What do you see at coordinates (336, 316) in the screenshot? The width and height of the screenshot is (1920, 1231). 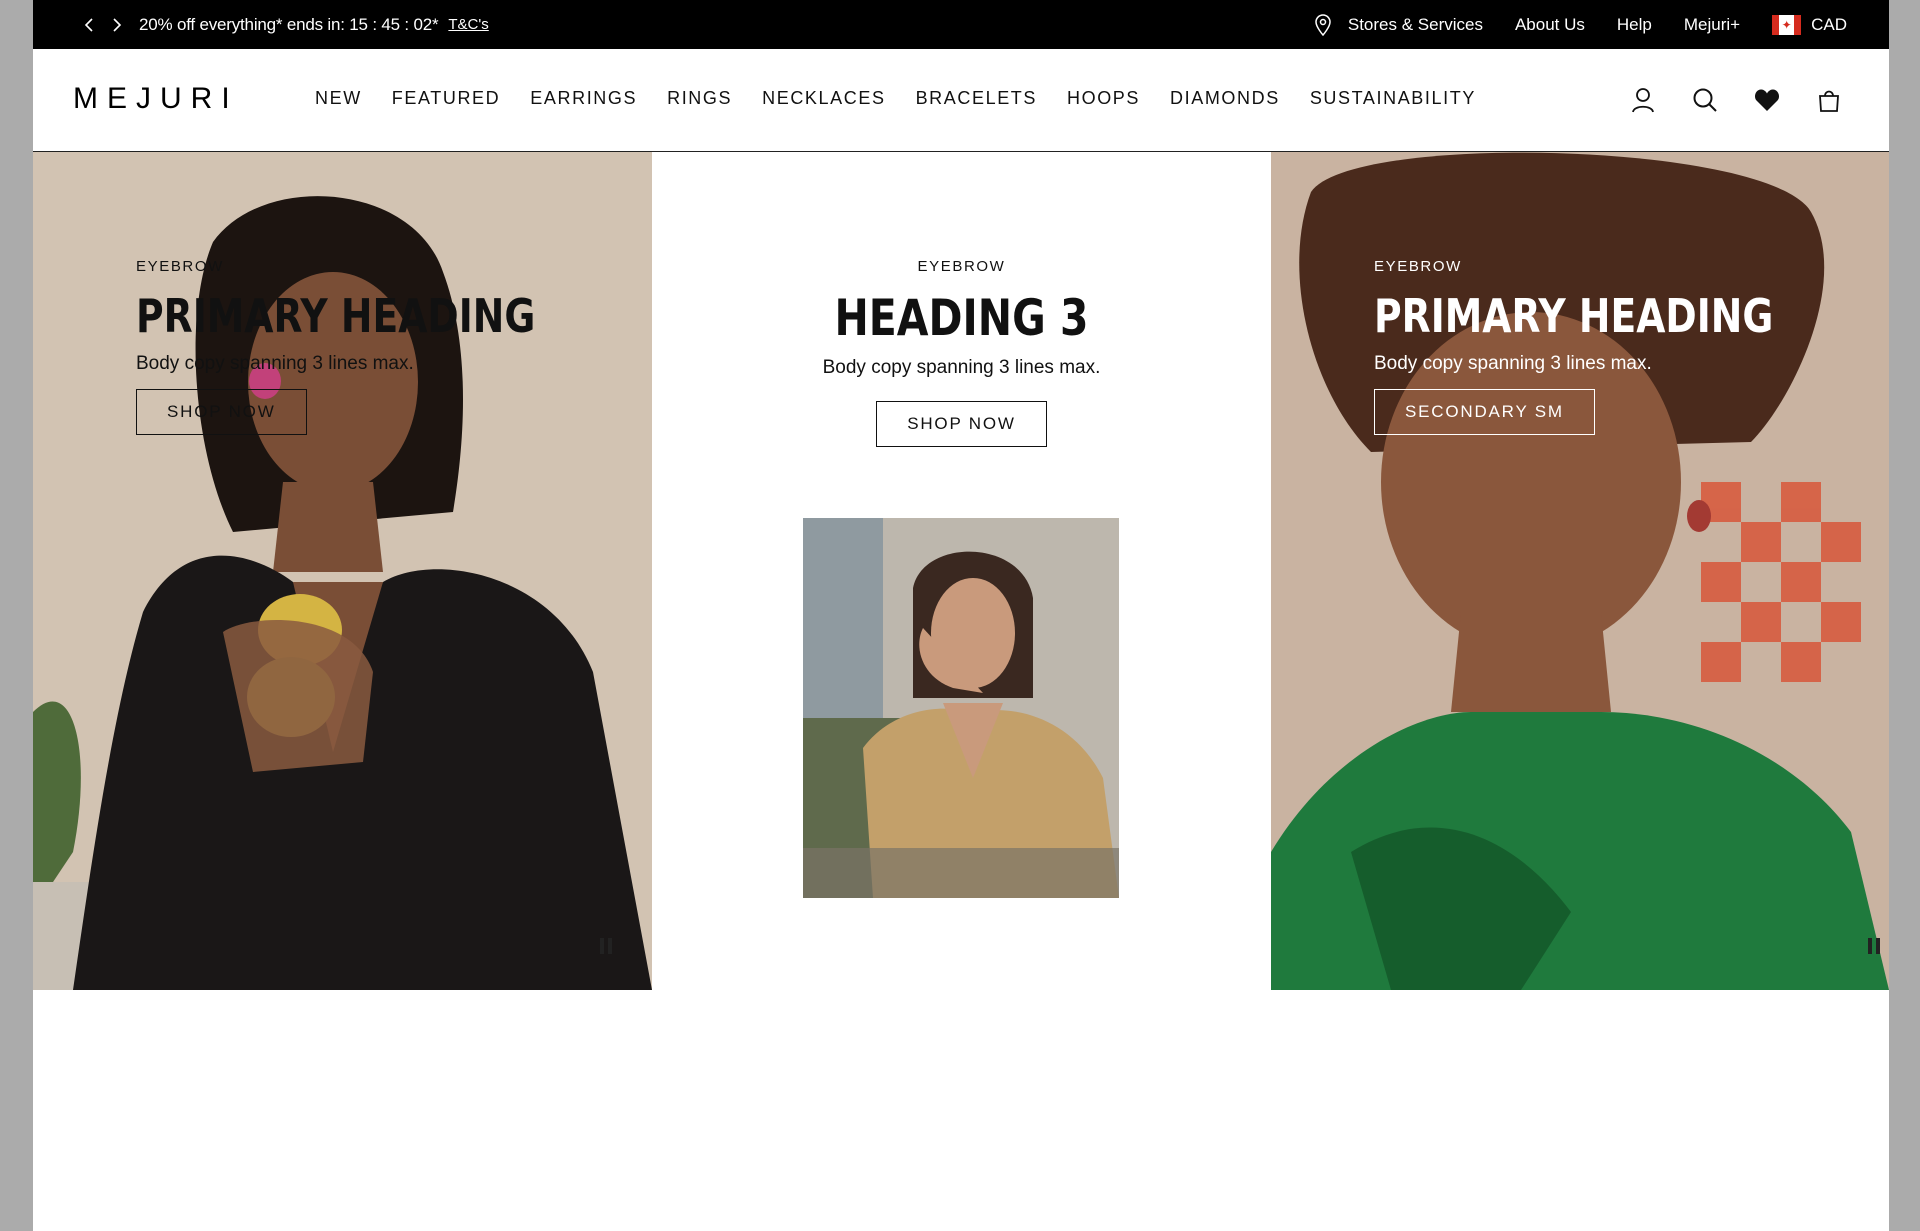 I see `hero-left-heading: PRIMARY HEADING` at bounding box center [336, 316].